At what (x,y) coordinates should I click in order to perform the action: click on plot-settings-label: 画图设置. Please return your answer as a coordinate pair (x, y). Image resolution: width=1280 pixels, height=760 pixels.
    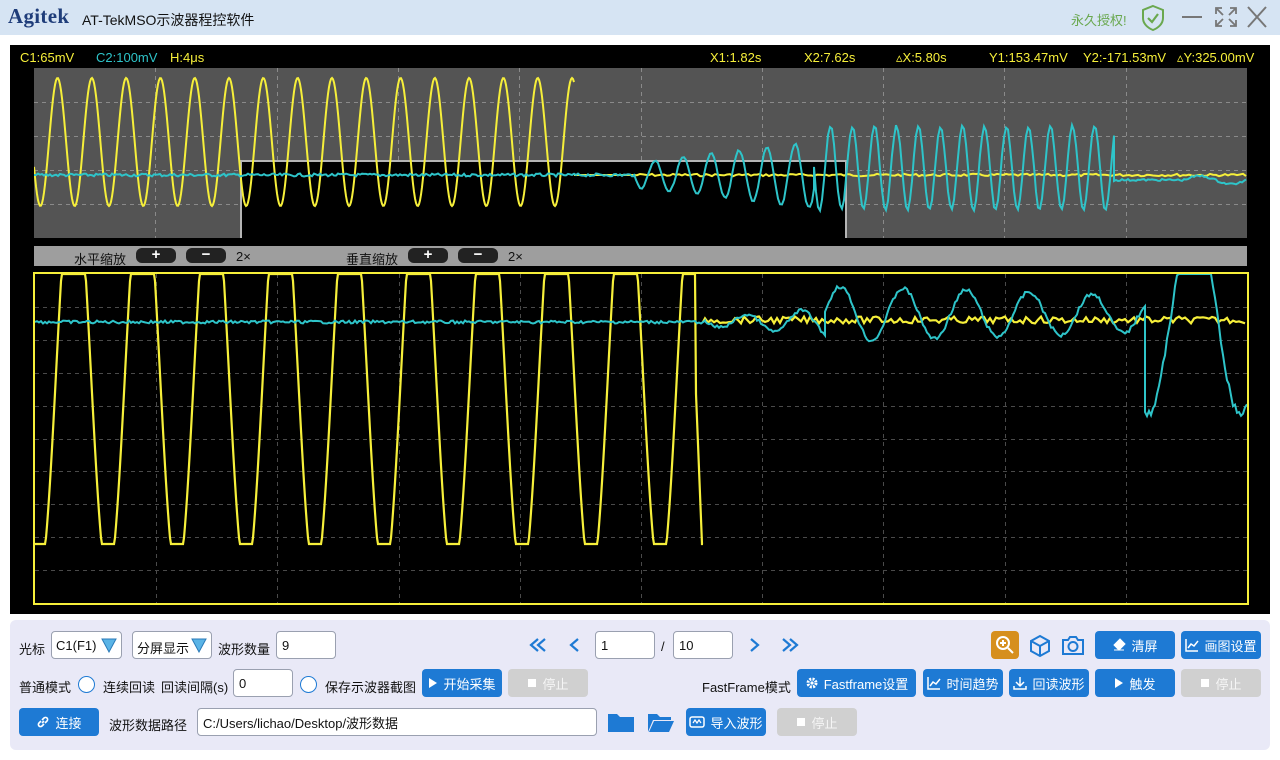
    Looking at the image, I should click on (1230, 646).